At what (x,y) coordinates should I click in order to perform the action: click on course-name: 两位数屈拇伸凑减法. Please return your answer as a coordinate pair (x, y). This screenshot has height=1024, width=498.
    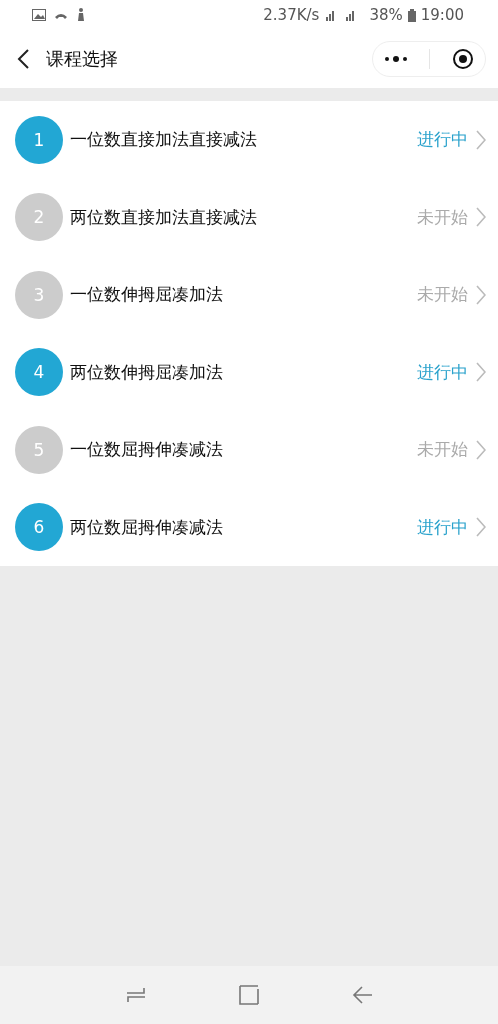
    Looking at the image, I should click on (147, 527).